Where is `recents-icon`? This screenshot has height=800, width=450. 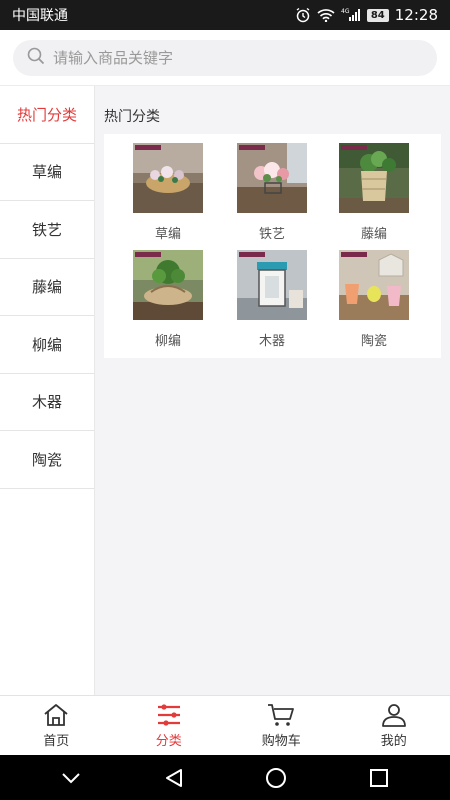 recents-icon is located at coordinates (379, 778).